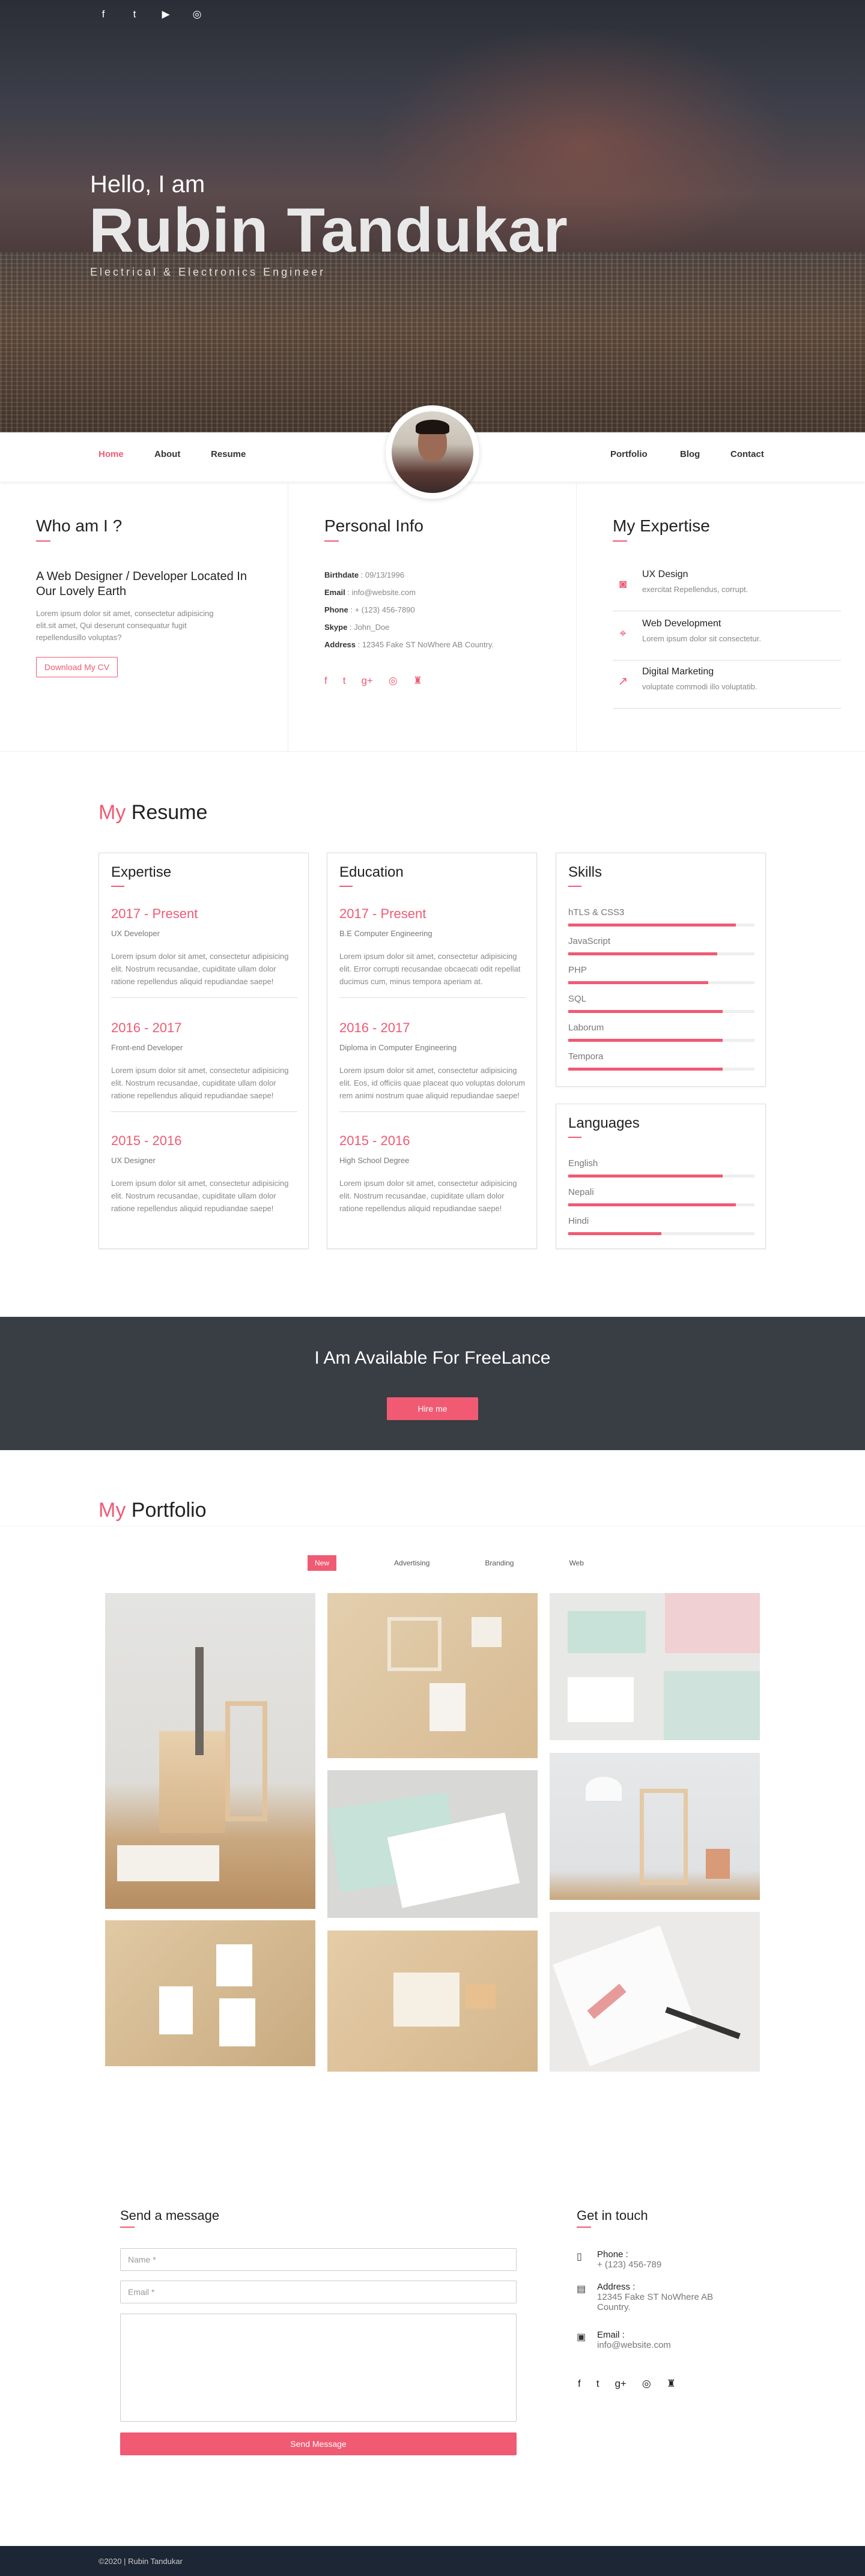 The height and width of the screenshot is (2576, 865). What do you see at coordinates (370, 592) in the screenshot?
I see `info-email: Email : info@website.com` at bounding box center [370, 592].